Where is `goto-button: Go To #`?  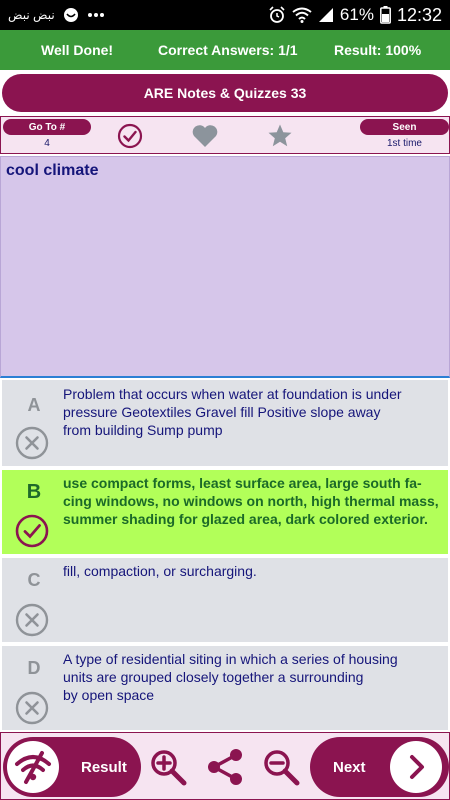 goto-button: Go To # is located at coordinates (47, 127).